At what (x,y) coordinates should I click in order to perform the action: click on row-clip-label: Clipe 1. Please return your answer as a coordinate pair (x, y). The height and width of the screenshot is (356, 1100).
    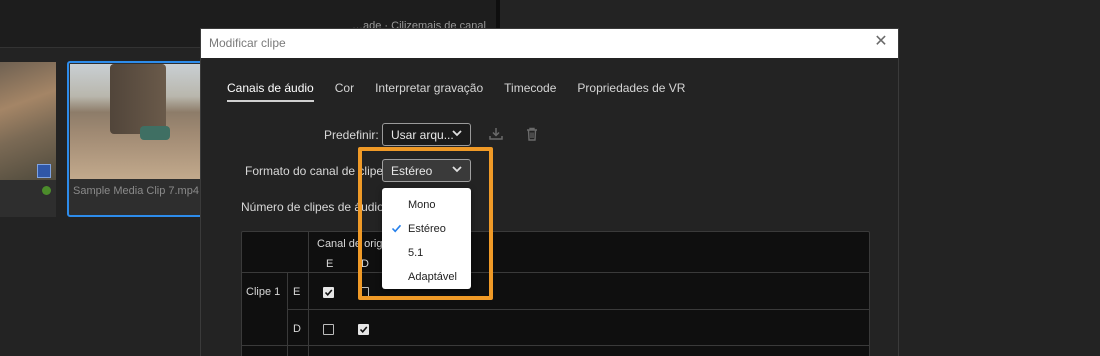
    Looking at the image, I should click on (263, 292).